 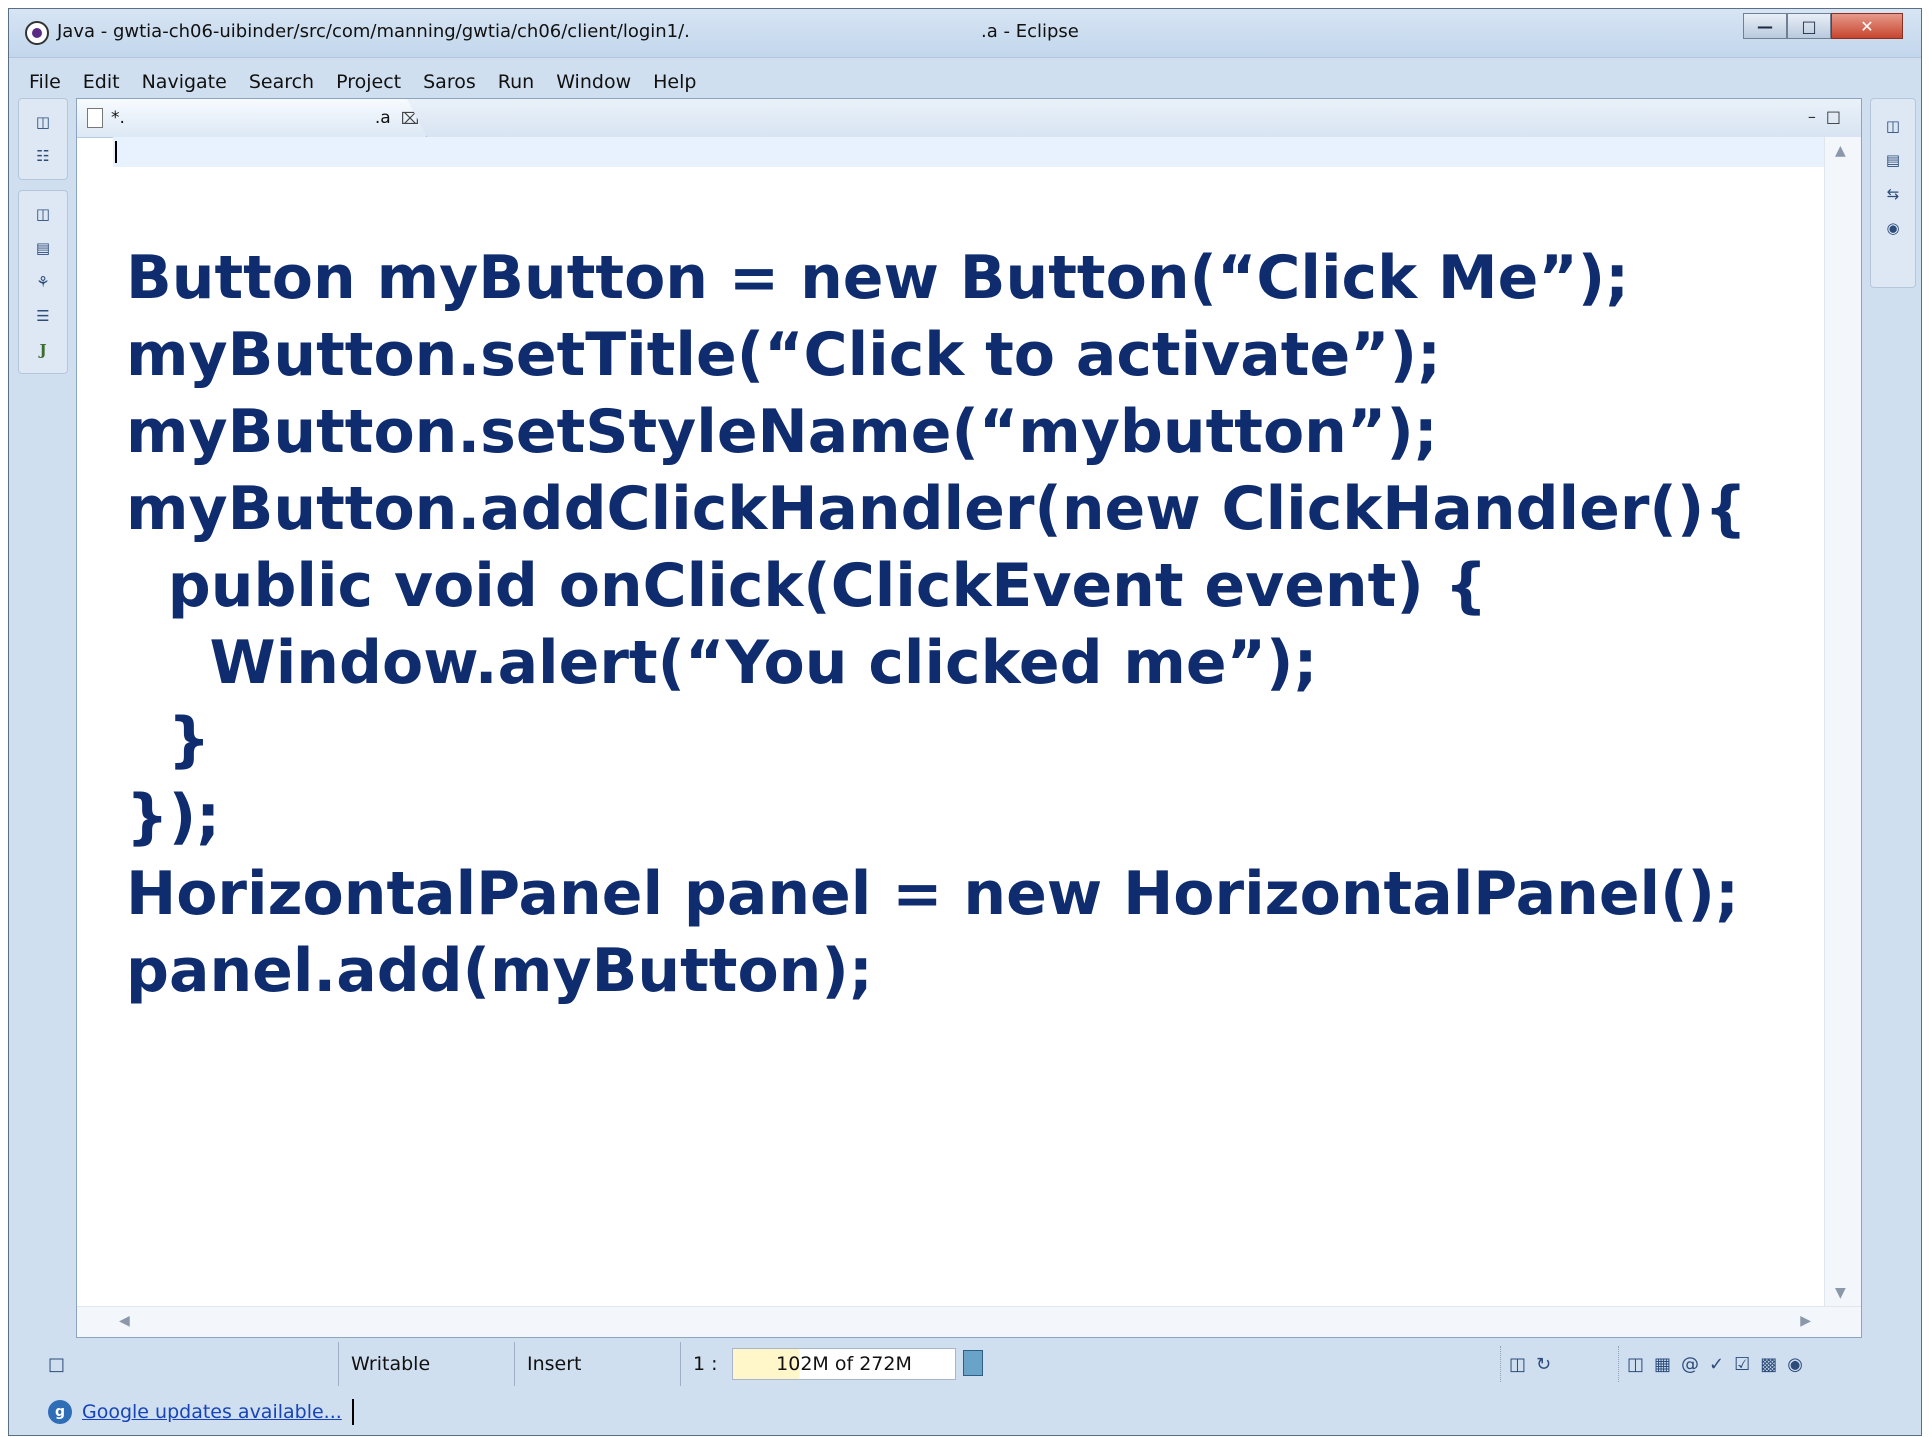 I want to click on problems-icon: ▦, so click(x=1662, y=1364).